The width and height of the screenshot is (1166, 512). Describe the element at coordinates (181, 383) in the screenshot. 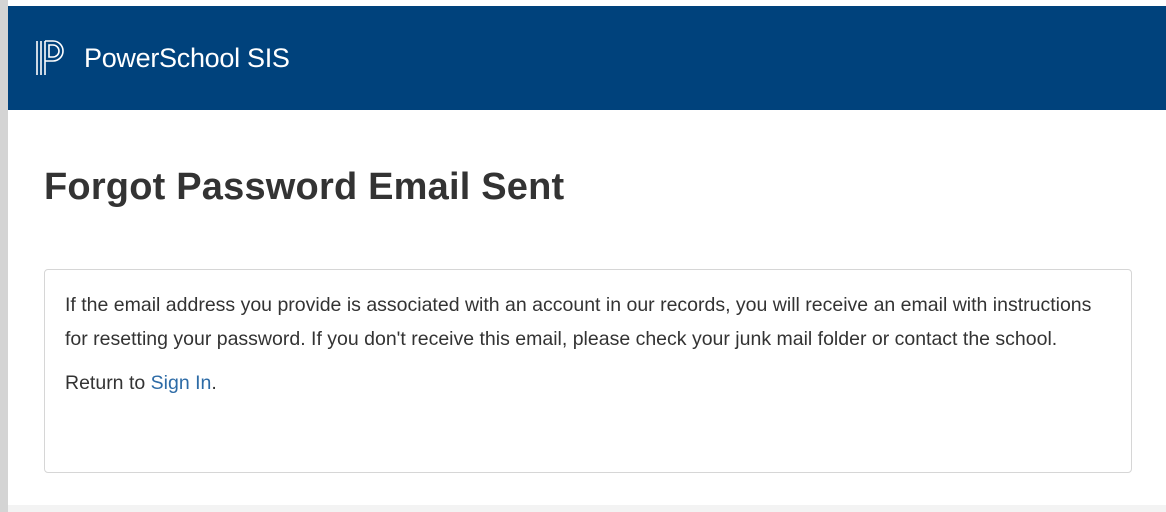

I see `sign-in-link: Sign In` at that location.